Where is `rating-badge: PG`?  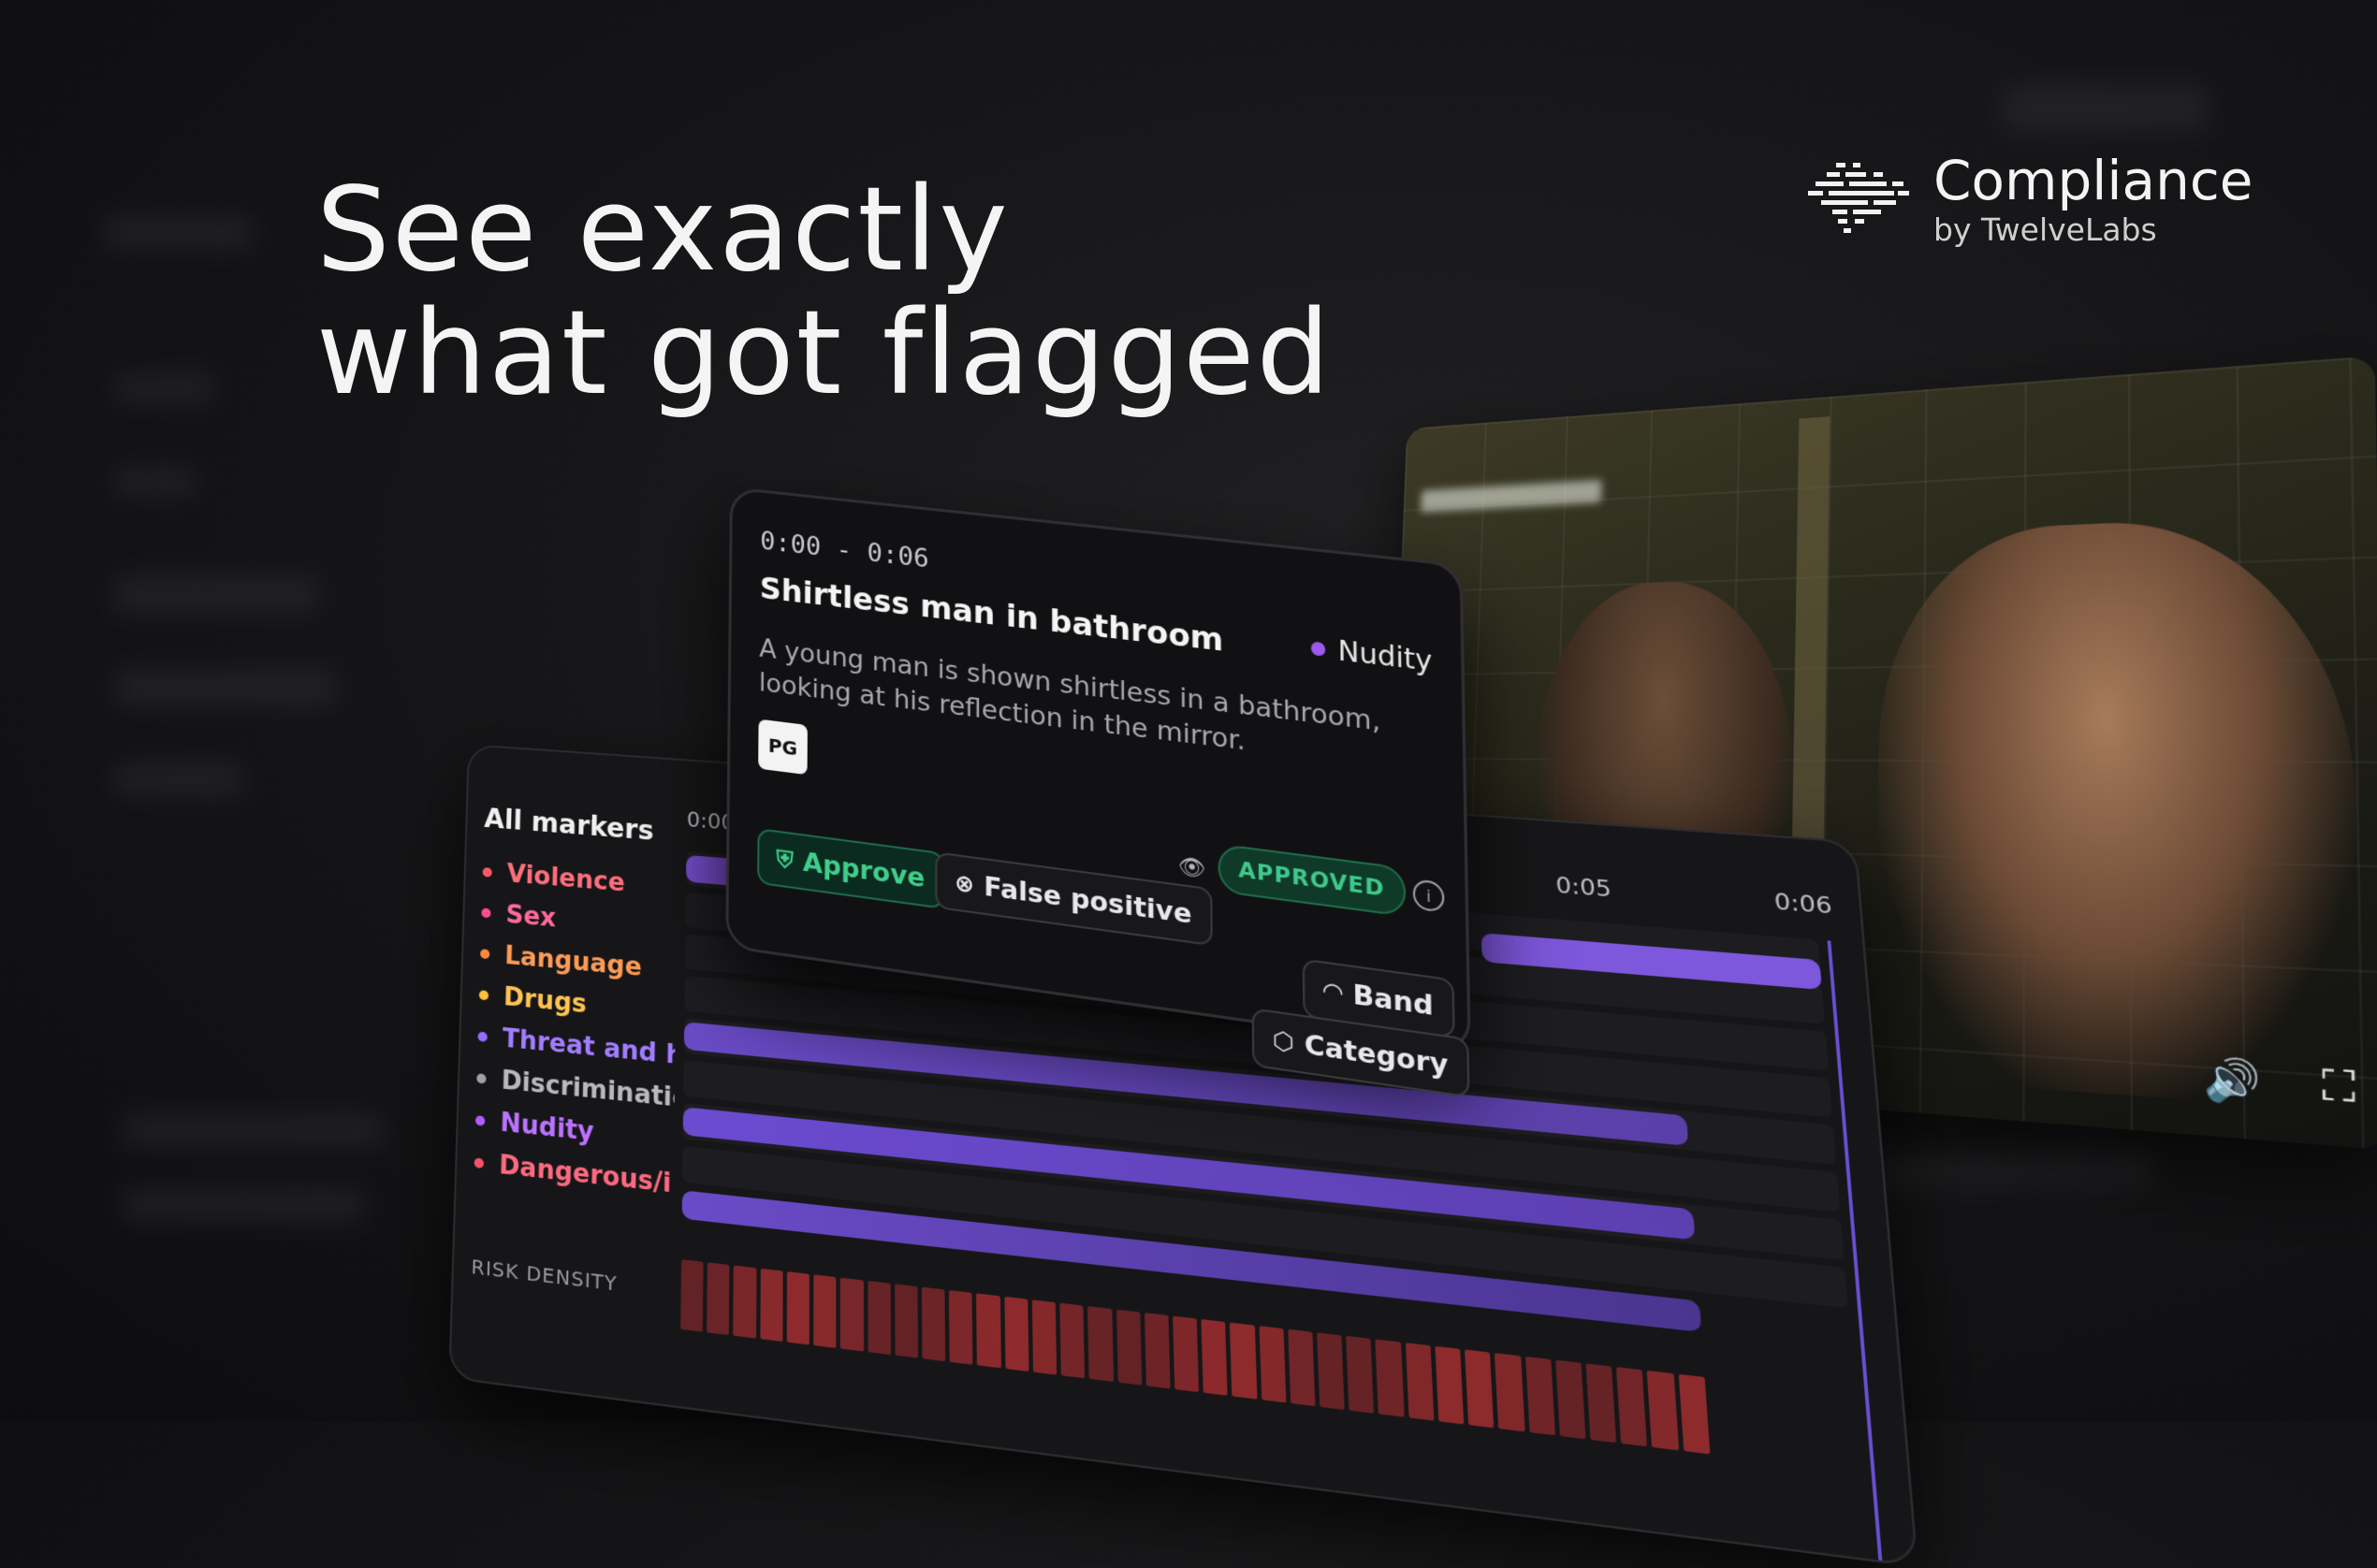
rating-badge: PG is located at coordinates (783, 748).